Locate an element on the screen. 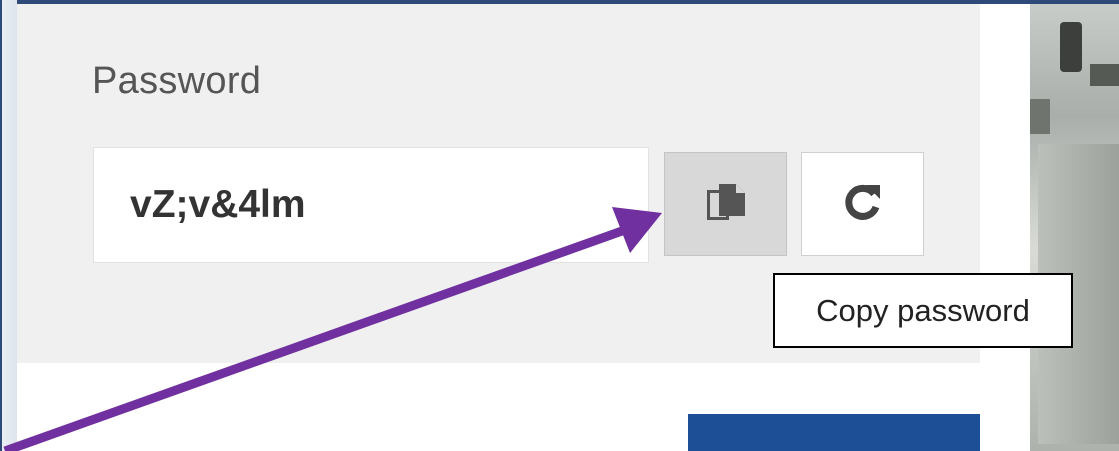 The image size is (1119, 451). refresh-icon is located at coordinates (863, 204).